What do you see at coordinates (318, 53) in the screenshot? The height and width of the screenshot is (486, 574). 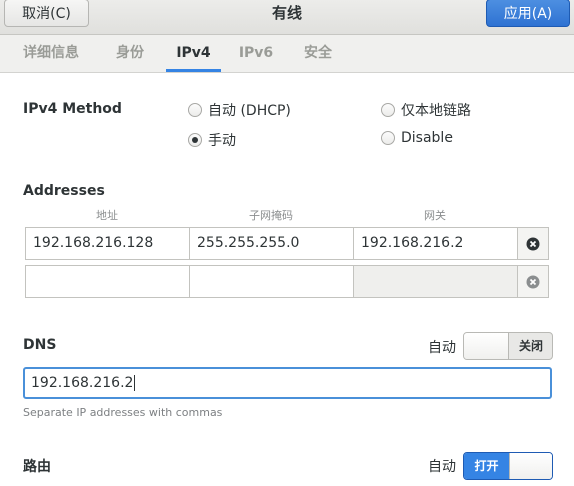 I see `tab-security: 安全` at bounding box center [318, 53].